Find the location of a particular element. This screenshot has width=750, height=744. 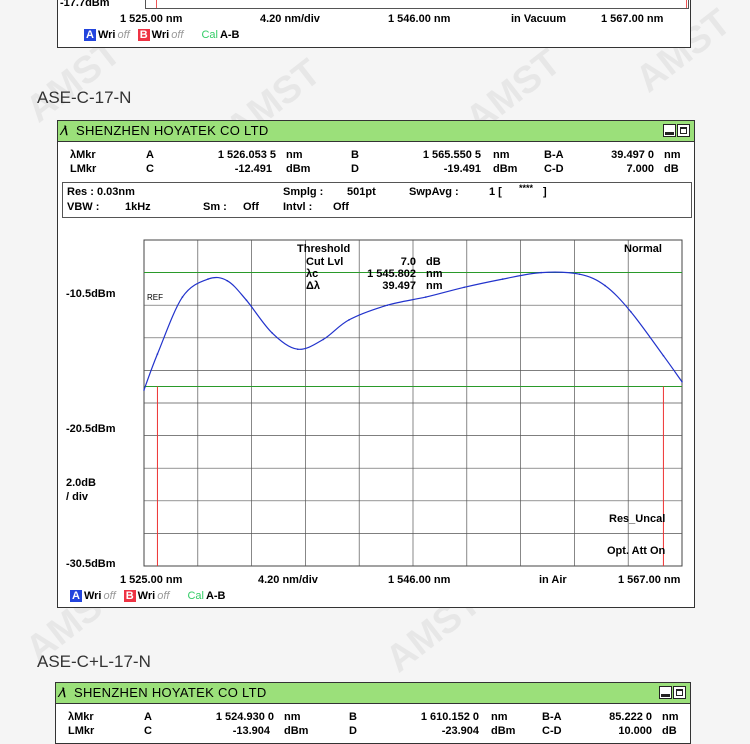

marker-cd-unit: dB is located at coordinates (671, 169).